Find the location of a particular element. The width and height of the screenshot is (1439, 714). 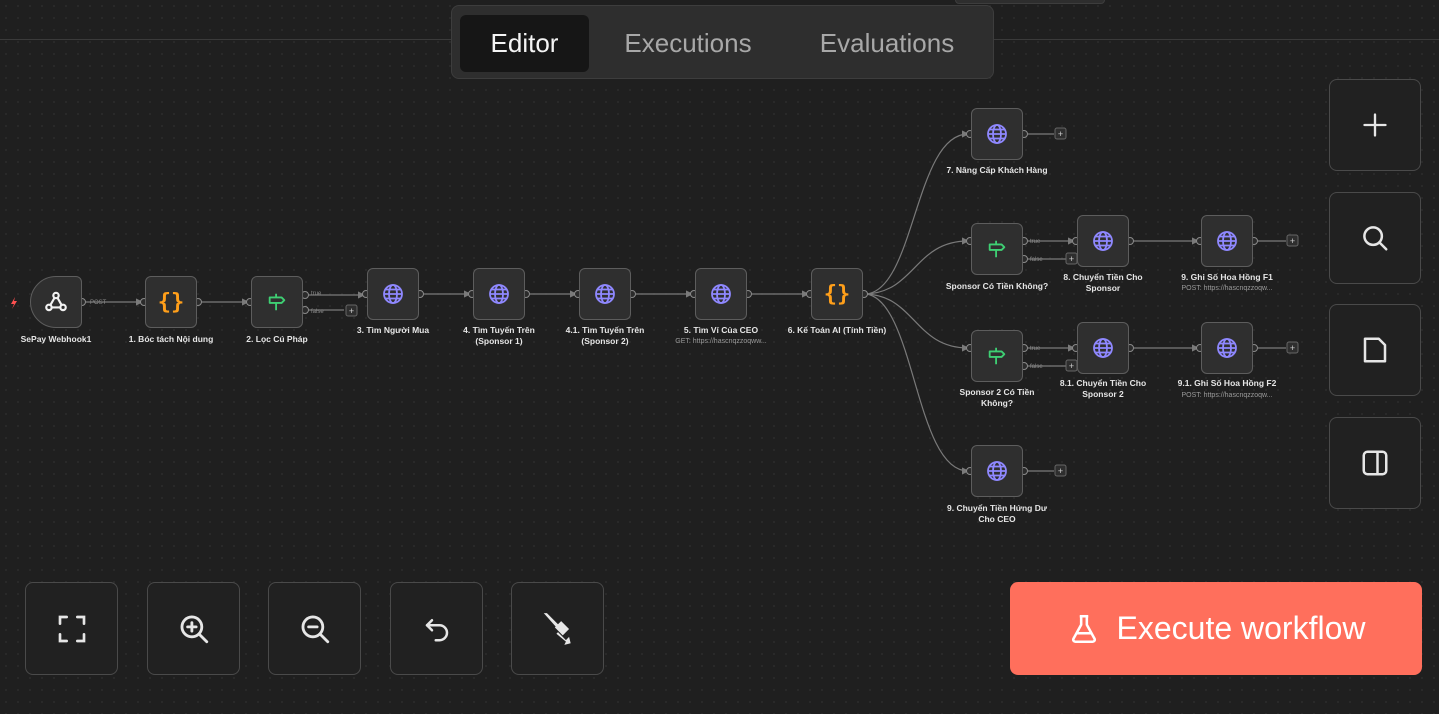

execute-workflow-button: Execute workflow is located at coordinates (1216, 628).